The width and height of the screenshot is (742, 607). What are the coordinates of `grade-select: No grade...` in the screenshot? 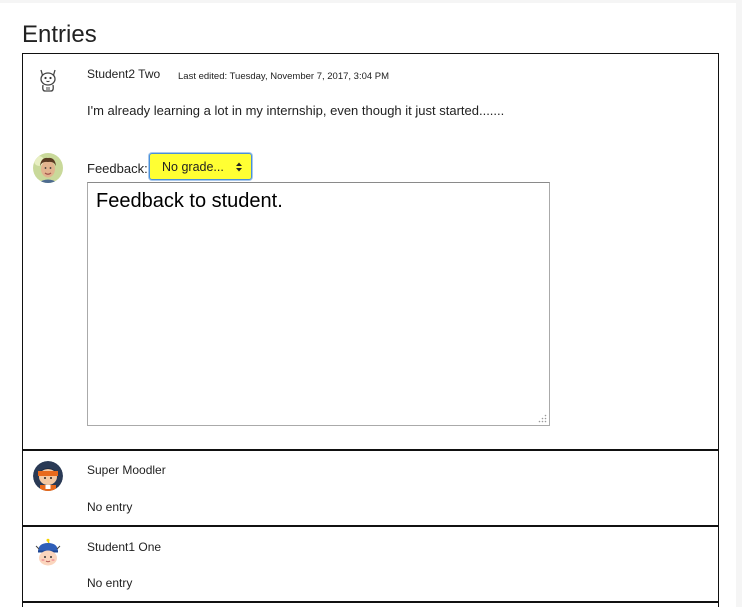 It's located at (200, 166).